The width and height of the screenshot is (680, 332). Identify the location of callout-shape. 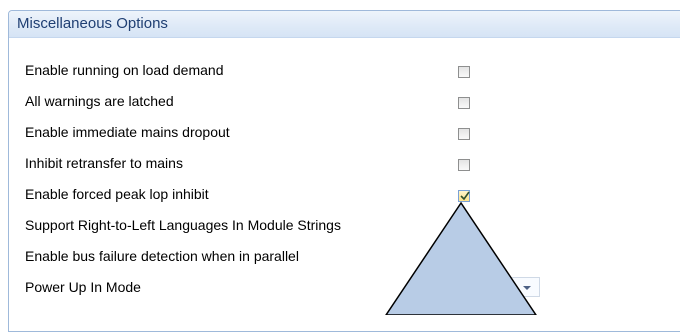
(461, 258).